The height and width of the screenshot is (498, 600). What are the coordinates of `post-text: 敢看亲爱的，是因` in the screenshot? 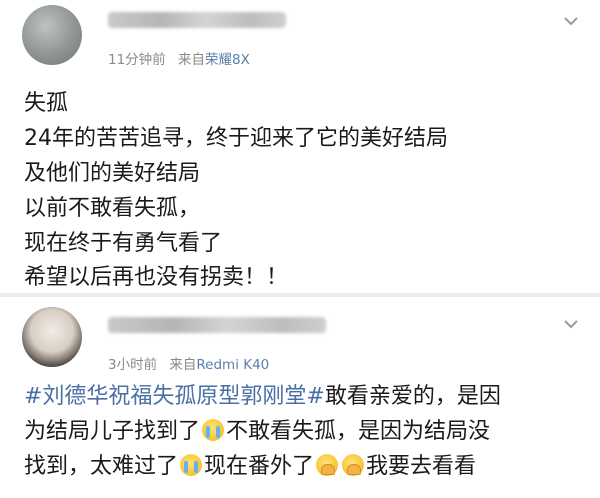 It's located at (412, 396).